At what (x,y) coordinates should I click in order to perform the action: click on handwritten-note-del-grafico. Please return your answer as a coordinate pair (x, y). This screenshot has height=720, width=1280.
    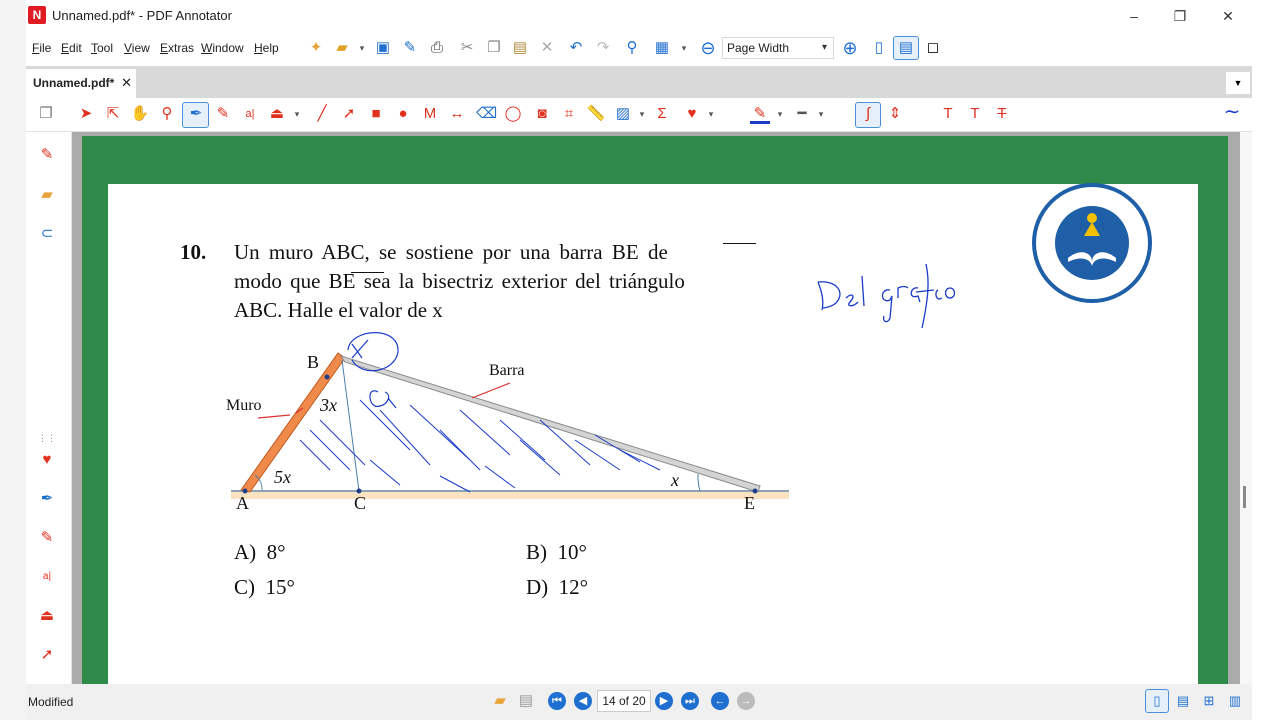
    Looking at the image, I should click on (886, 296).